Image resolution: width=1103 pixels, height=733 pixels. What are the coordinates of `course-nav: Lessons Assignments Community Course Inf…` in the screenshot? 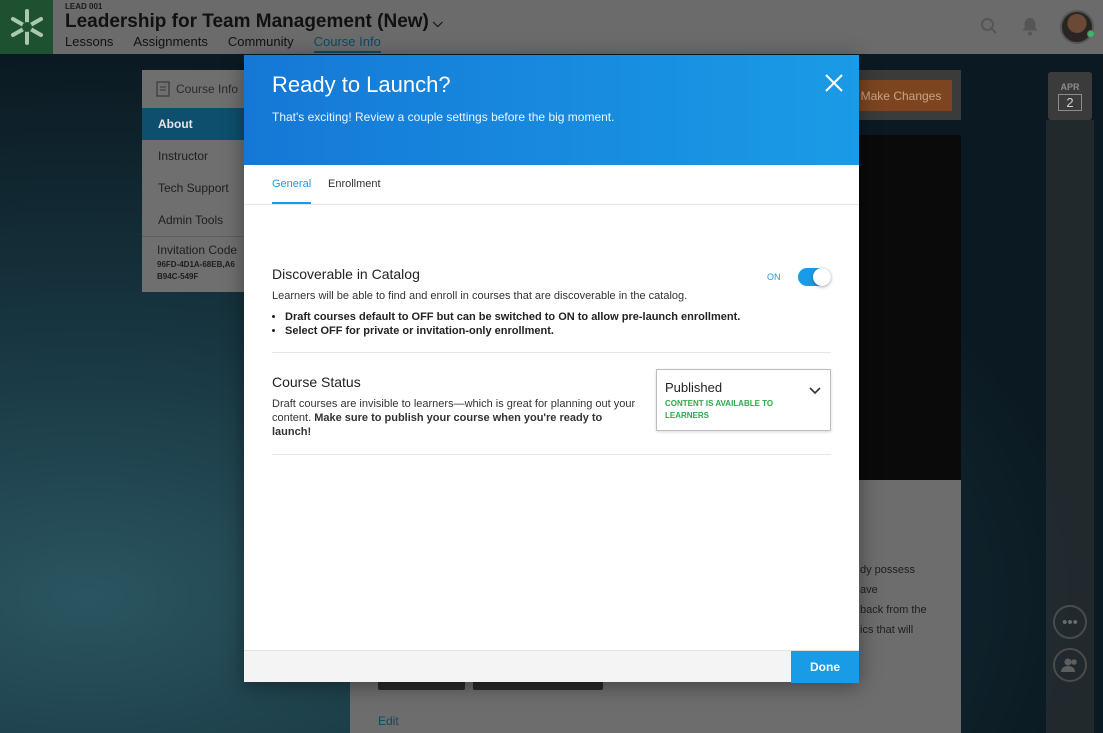 It's located at (223, 43).